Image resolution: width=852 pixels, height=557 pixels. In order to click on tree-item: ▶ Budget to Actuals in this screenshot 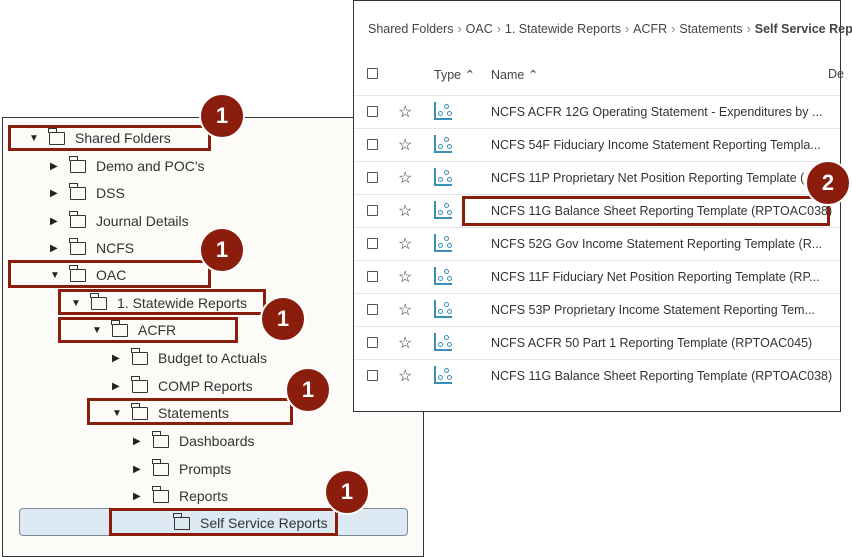, I will do `click(189, 358)`.